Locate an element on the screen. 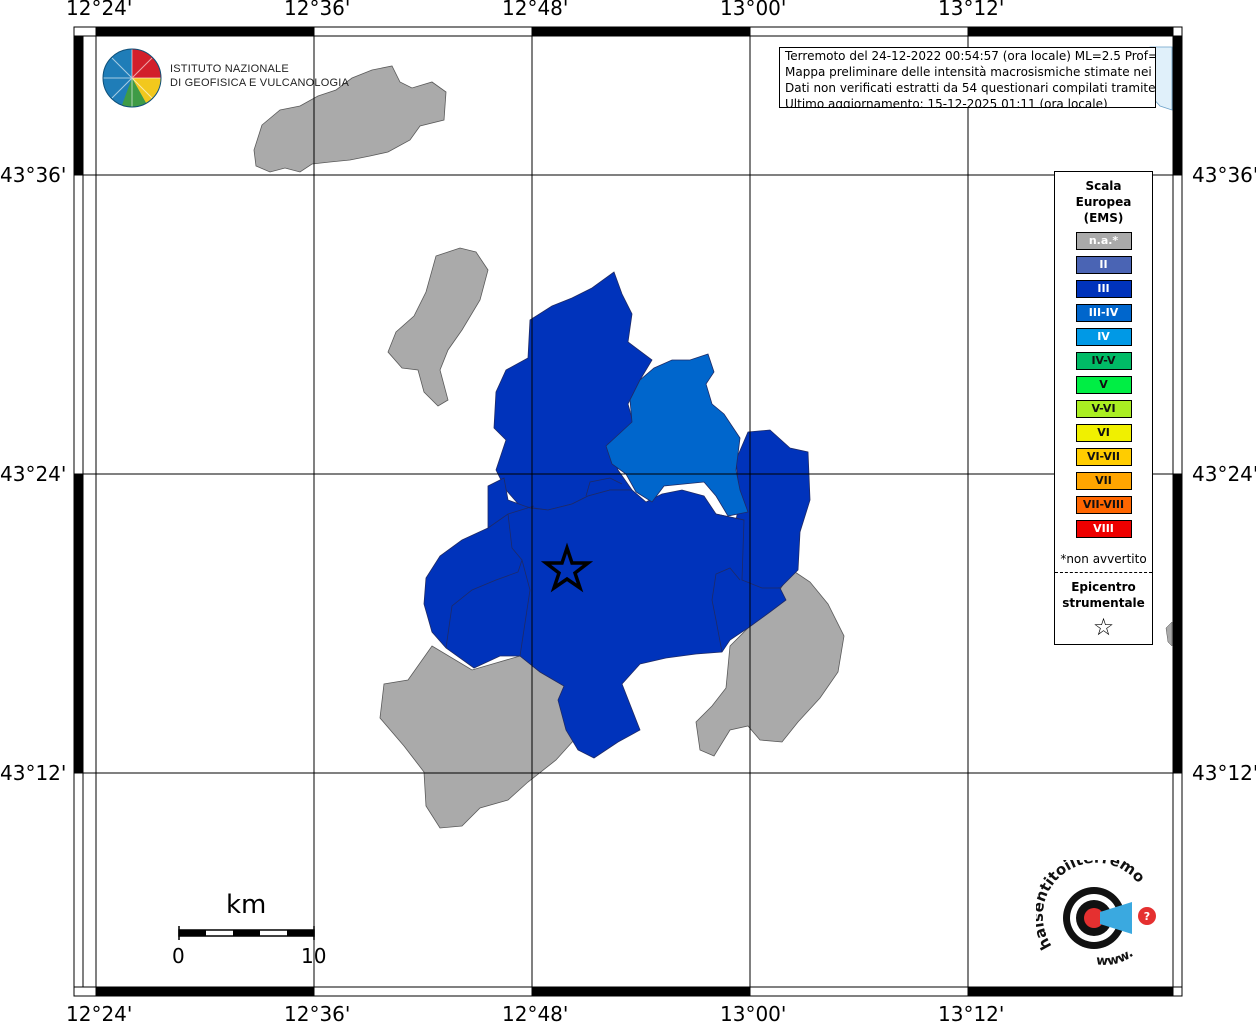 The image size is (1256, 1026). lat-label-left-1: 43°36' is located at coordinates (33, 175).